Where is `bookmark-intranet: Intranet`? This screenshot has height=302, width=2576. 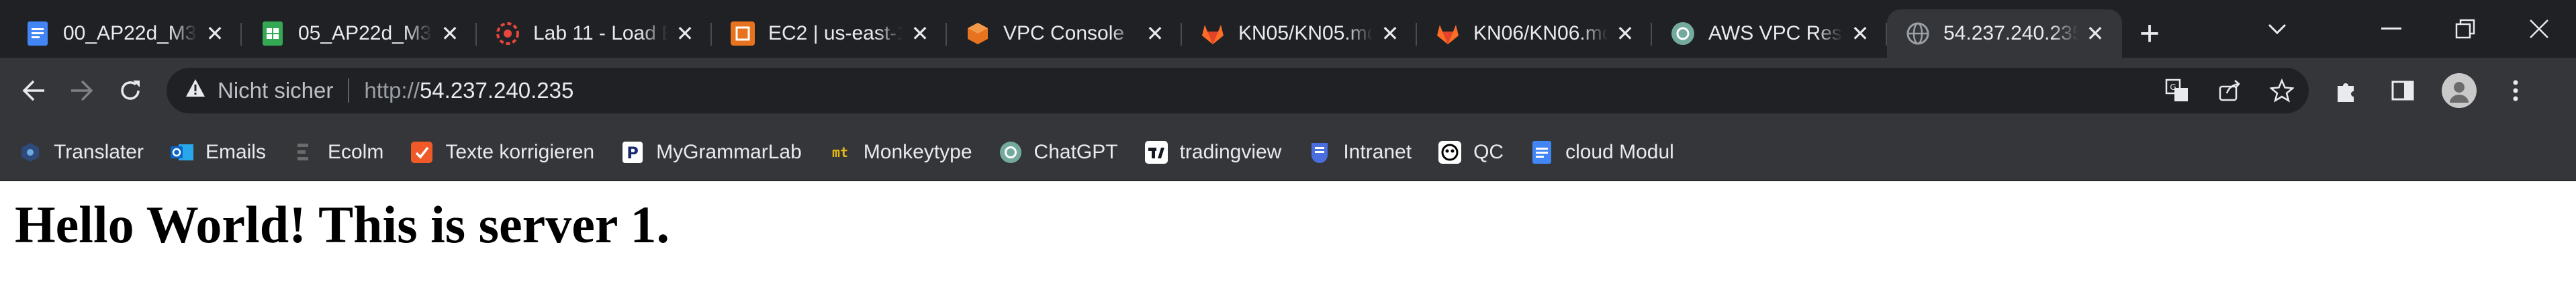
bookmark-intranet: Intranet is located at coordinates (1360, 152).